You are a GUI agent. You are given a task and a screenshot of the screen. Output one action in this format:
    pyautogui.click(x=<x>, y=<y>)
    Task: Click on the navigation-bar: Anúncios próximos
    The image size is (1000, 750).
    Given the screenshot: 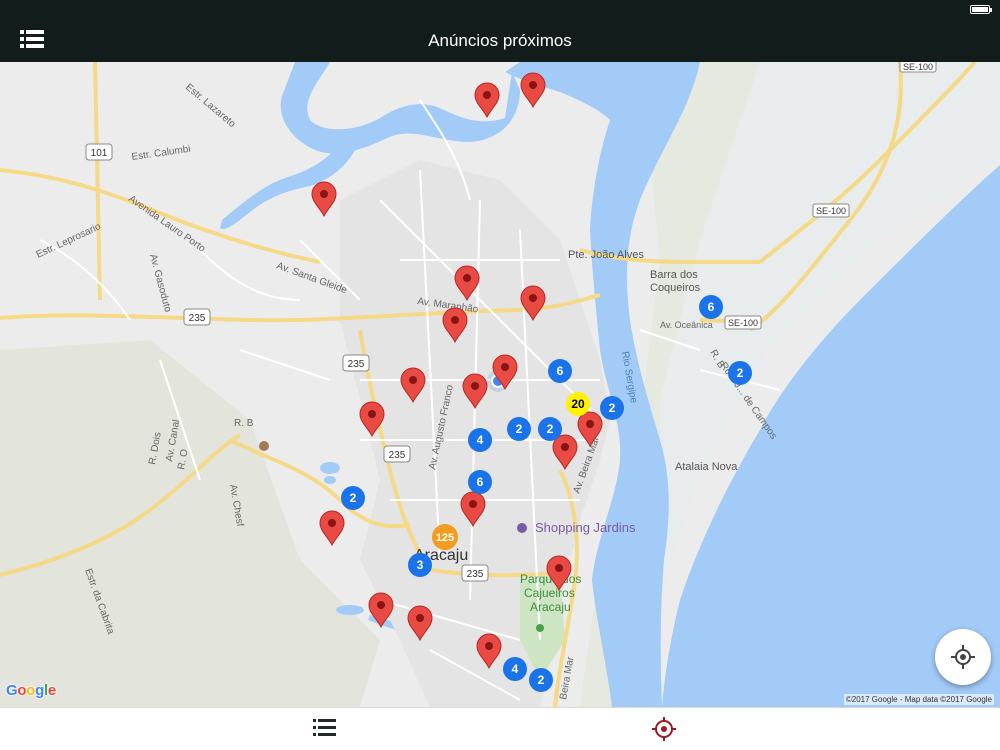 What is the action you would take?
    pyautogui.click(x=500, y=41)
    